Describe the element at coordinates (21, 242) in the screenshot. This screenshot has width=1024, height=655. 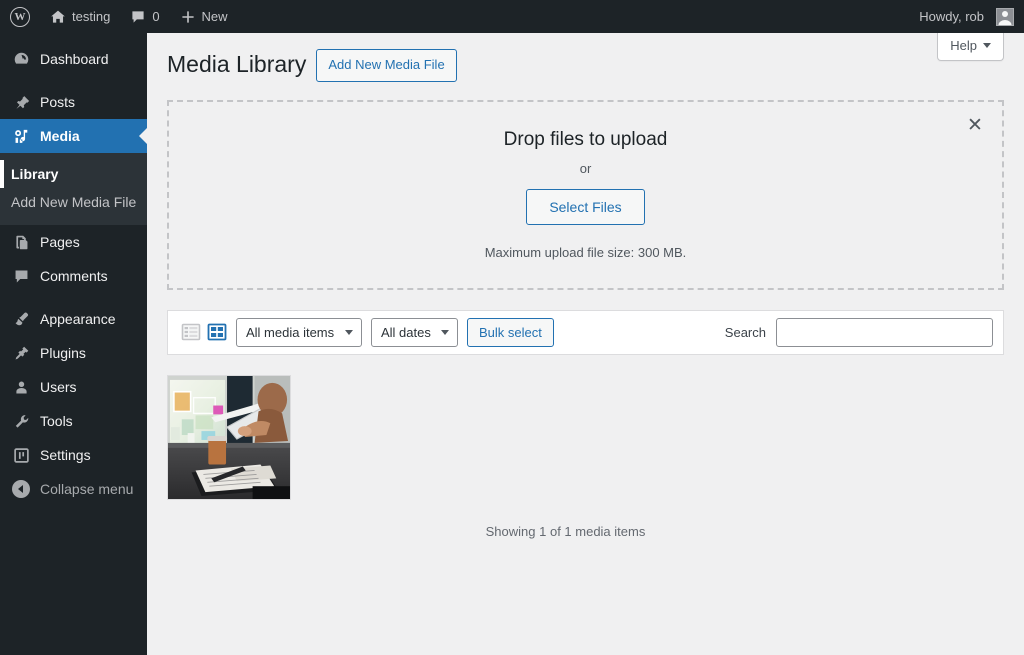
I see `pages-icon` at that location.